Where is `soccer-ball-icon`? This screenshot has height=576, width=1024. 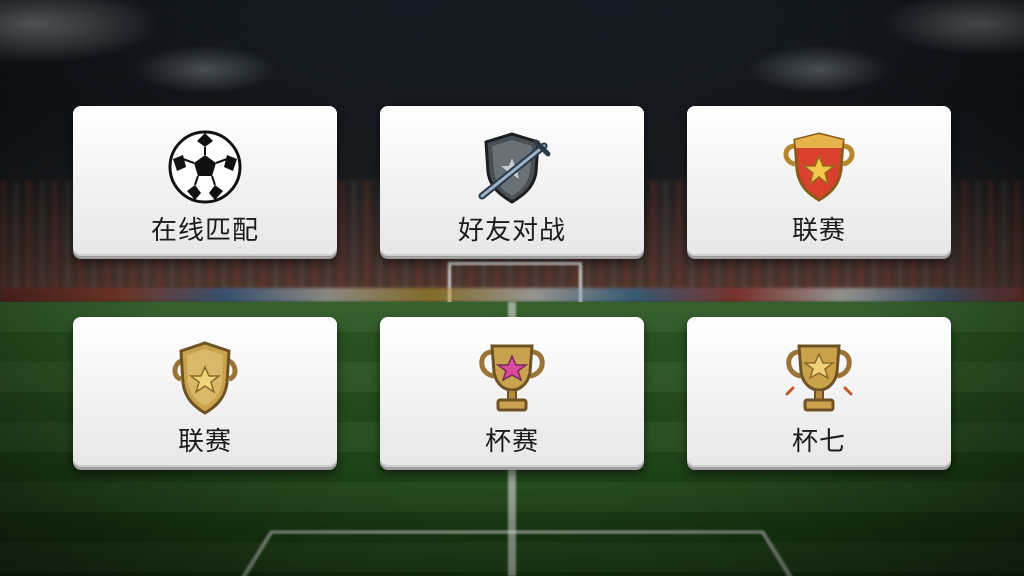
soccer-ball-icon is located at coordinates (205, 167).